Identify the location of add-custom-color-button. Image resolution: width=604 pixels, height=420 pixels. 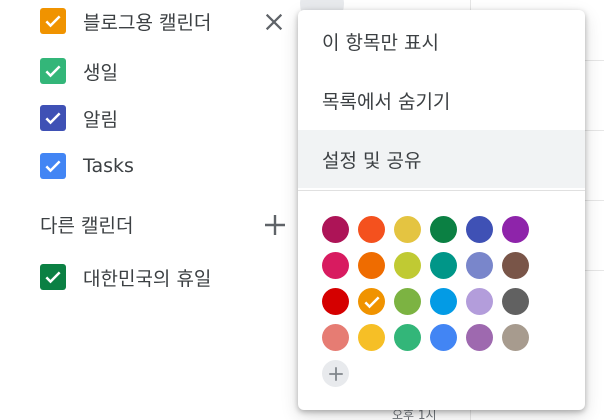
(335, 373).